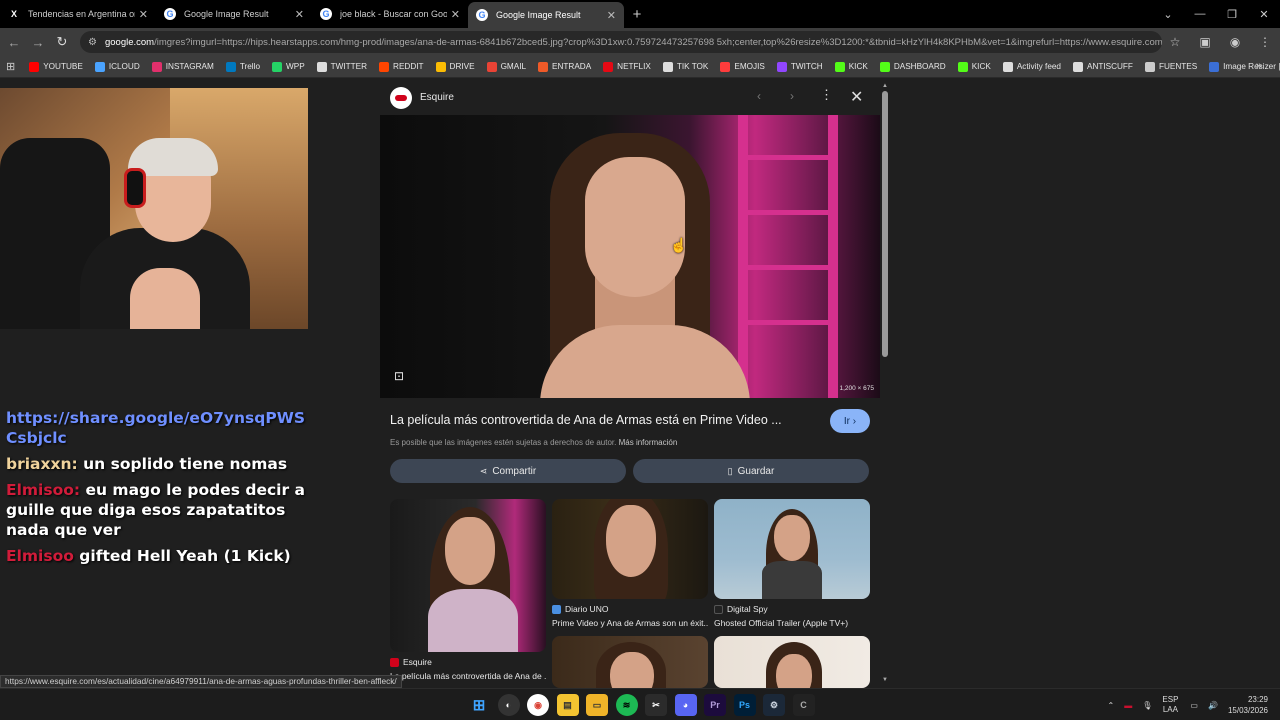  I want to click on menu-kebab-icon: ⋮, so click(1265, 42).